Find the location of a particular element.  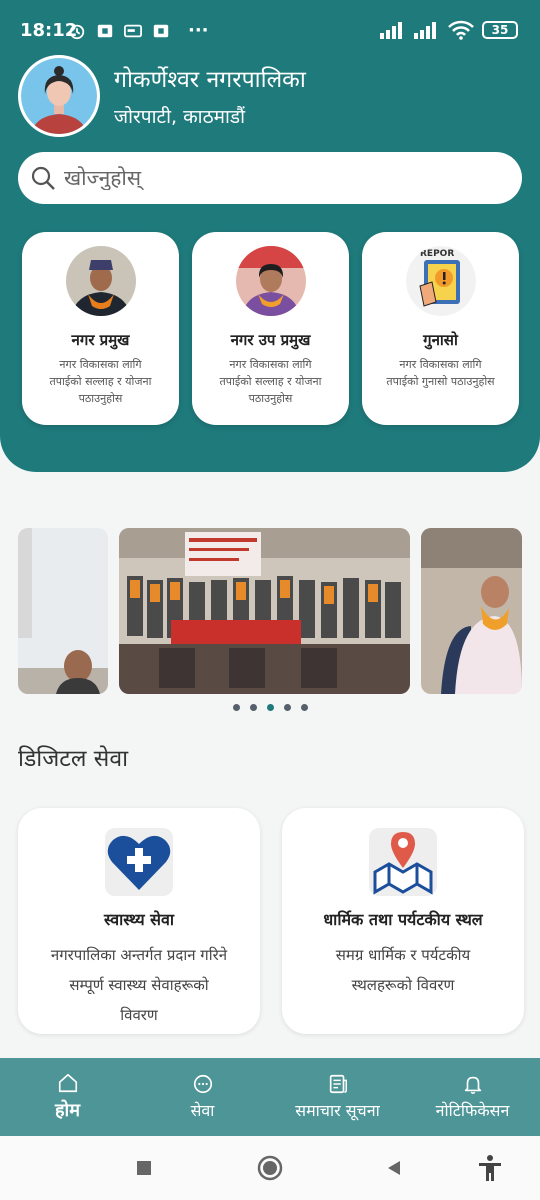

deputy-desc-line2: तपाईको सल्लाह र योजना is located at coordinates (270, 381).